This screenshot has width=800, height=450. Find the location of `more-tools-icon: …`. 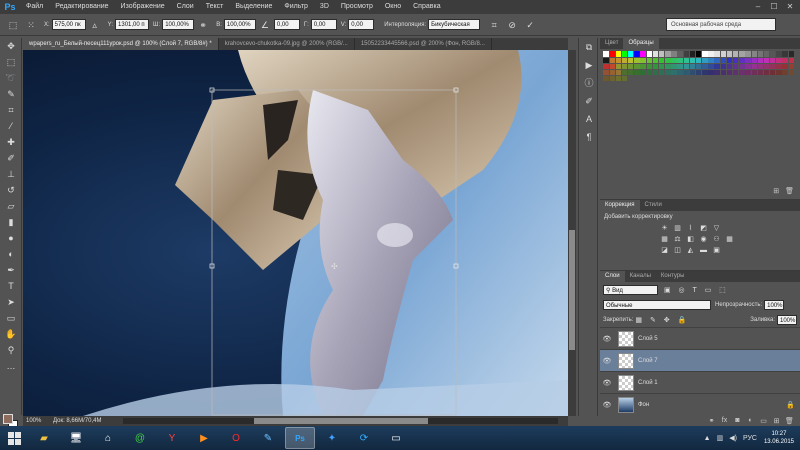

more-tools-icon: … is located at coordinates (11, 366).